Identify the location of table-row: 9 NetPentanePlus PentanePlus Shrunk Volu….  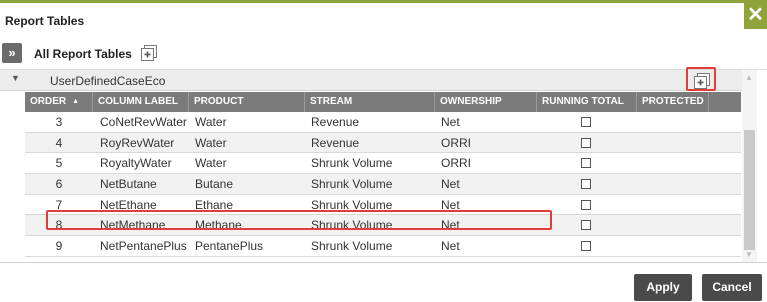
(383, 246).